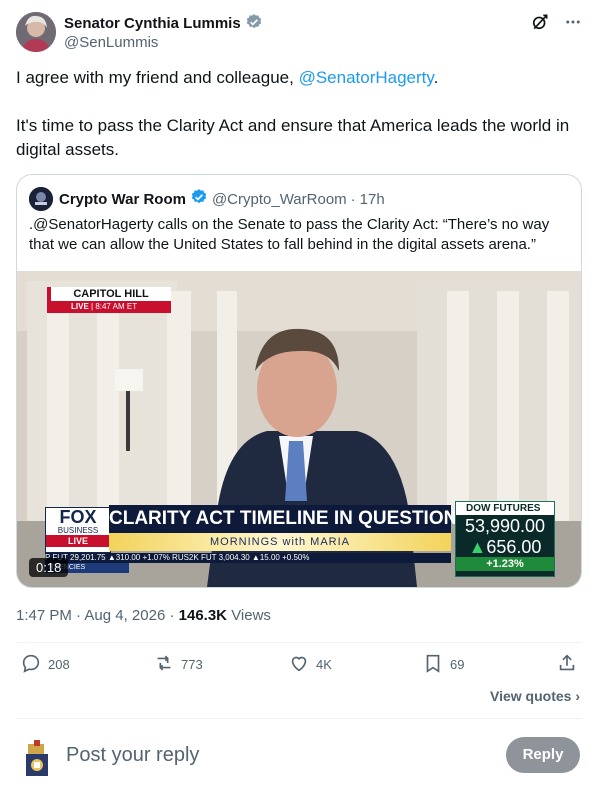 This screenshot has width=598, height=803. Describe the element at coordinates (157, 77) in the screenshot. I see `tweet-text-prefix: I agree with my friend and colleague,` at that location.